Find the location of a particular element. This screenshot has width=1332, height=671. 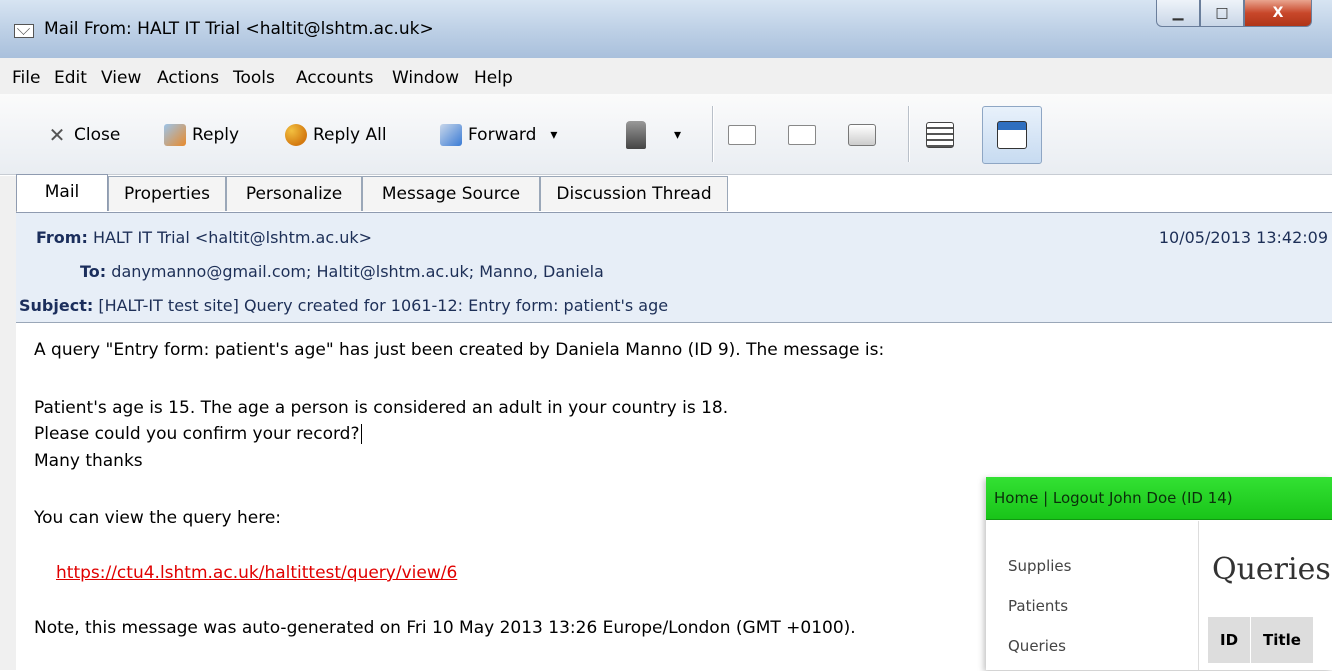

tab-mail: Mail is located at coordinates (62, 192).